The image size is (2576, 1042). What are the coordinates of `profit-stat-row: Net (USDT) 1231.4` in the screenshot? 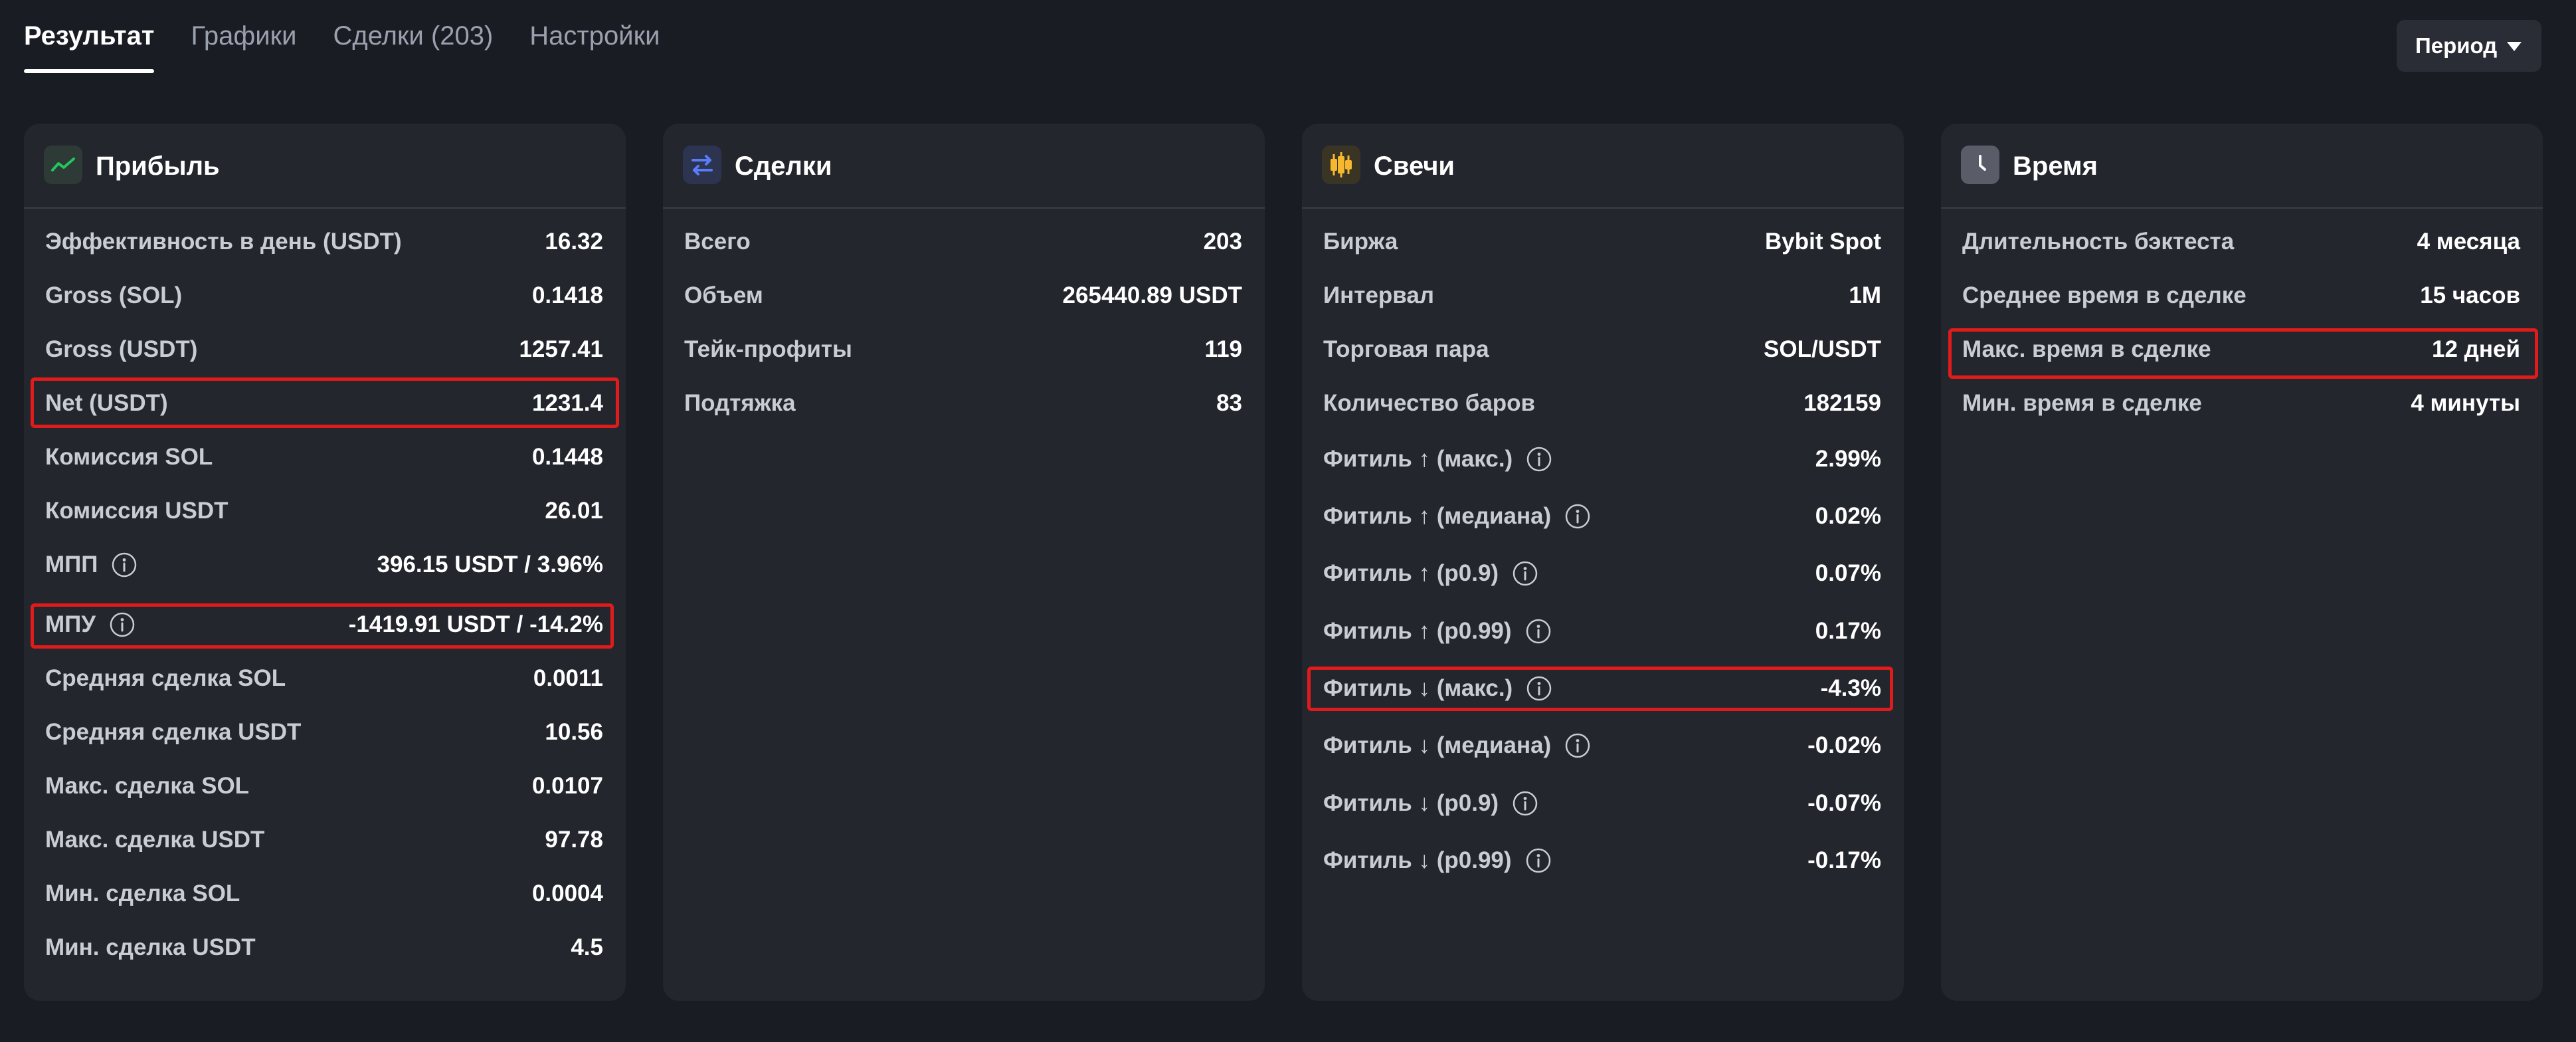 It's located at (324, 403).